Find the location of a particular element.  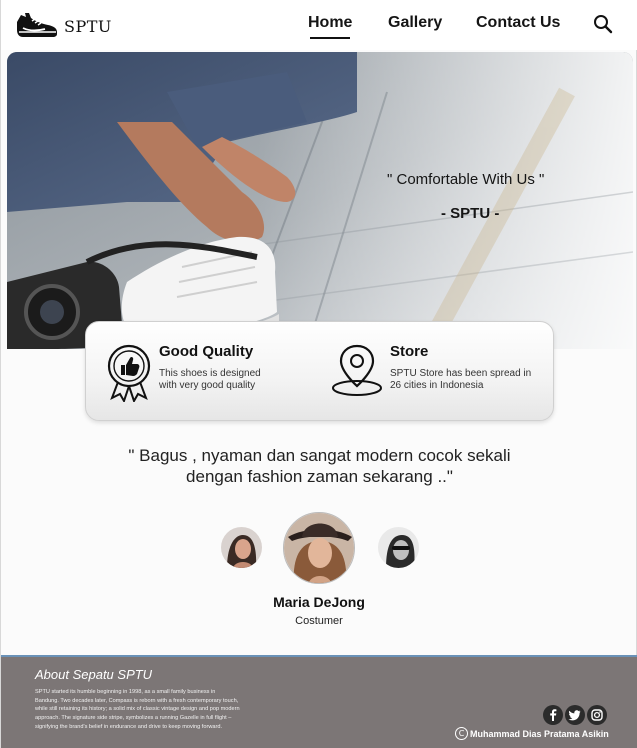

facebook-icon is located at coordinates (553, 715).